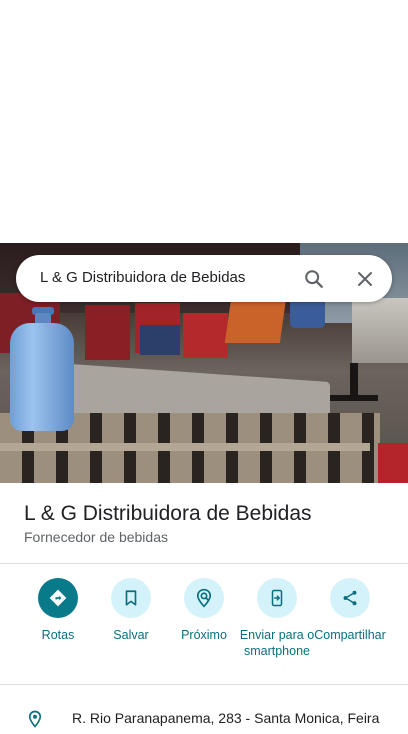 This screenshot has height=734, width=408. I want to click on directions-icon, so click(58, 598).